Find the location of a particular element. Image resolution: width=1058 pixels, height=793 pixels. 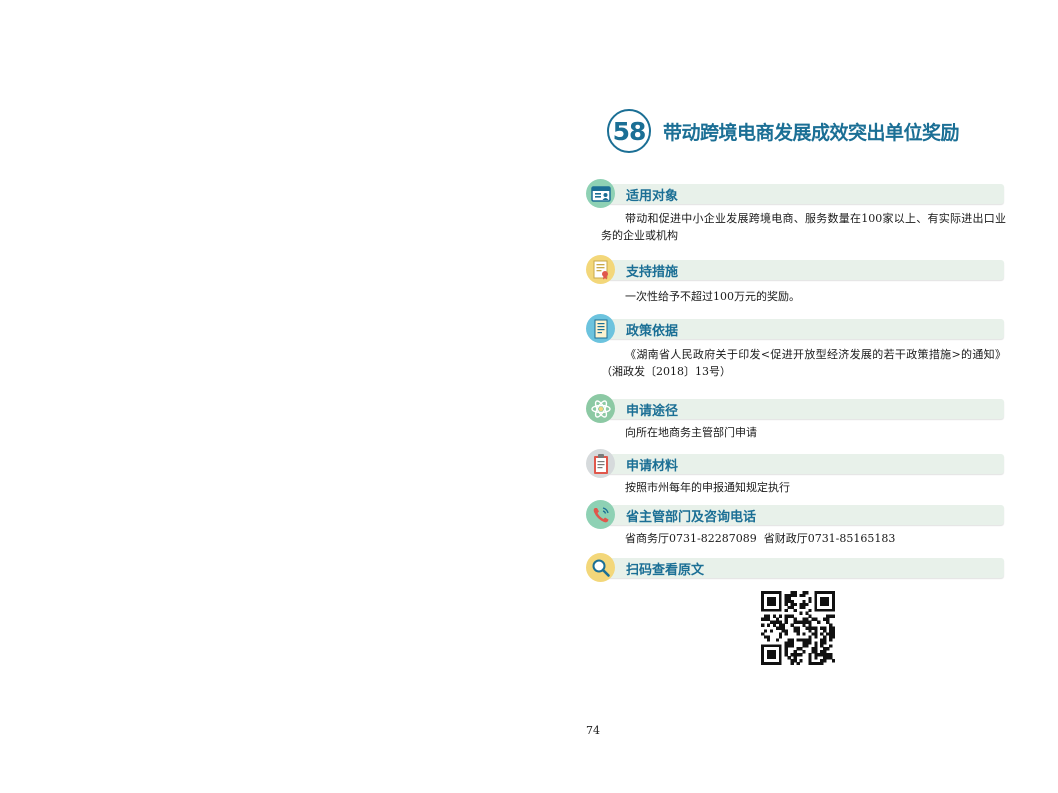

item-number-badge: 58 is located at coordinates (629, 131).